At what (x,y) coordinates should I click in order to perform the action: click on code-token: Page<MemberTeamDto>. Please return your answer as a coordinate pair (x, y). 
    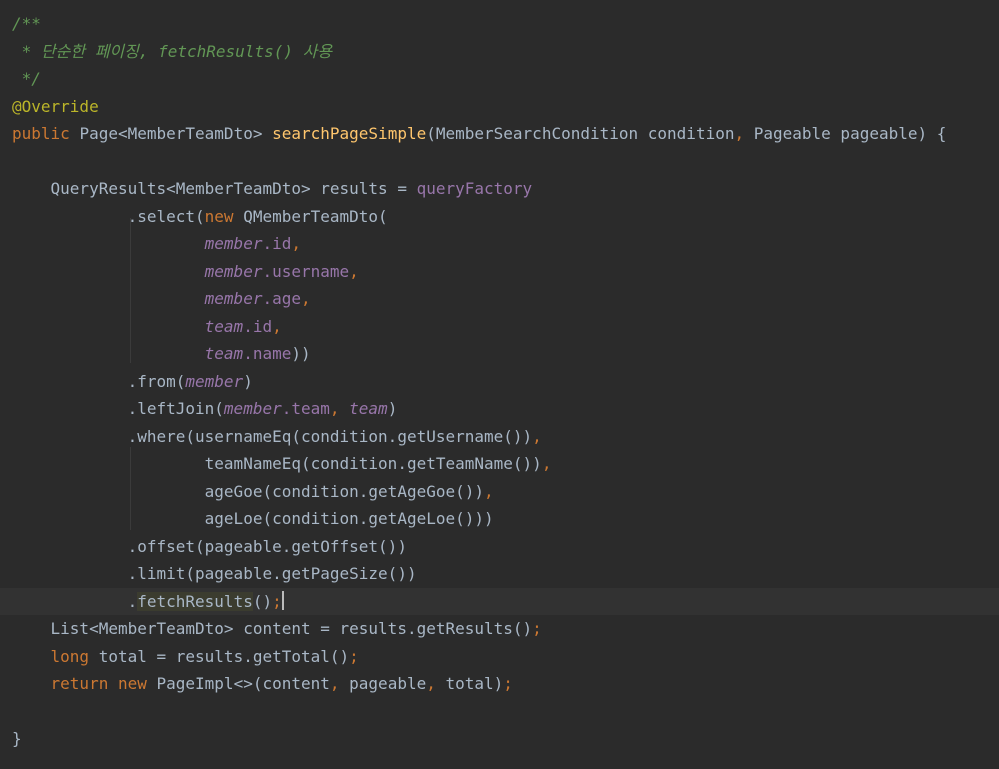
    Looking at the image, I should click on (176, 133).